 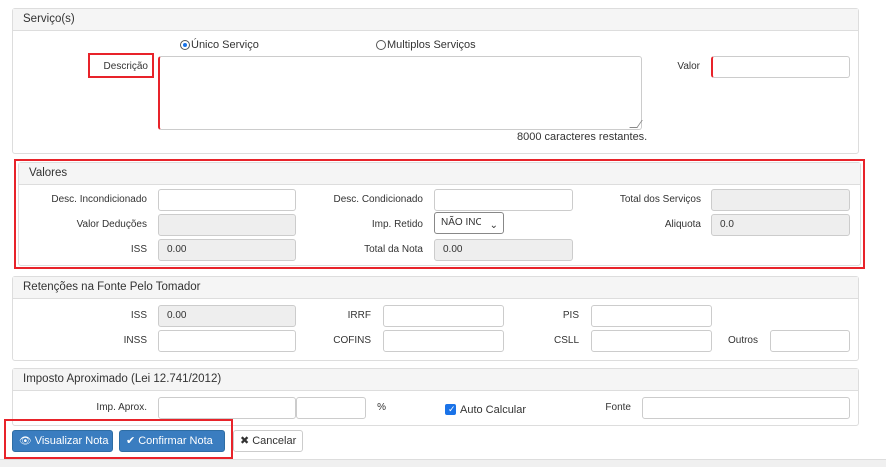 What do you see at coordinates (660, 199) in the screenshot?
I see `total-servicos-label: Total dos Serviços` at bounding box center [660, 199].